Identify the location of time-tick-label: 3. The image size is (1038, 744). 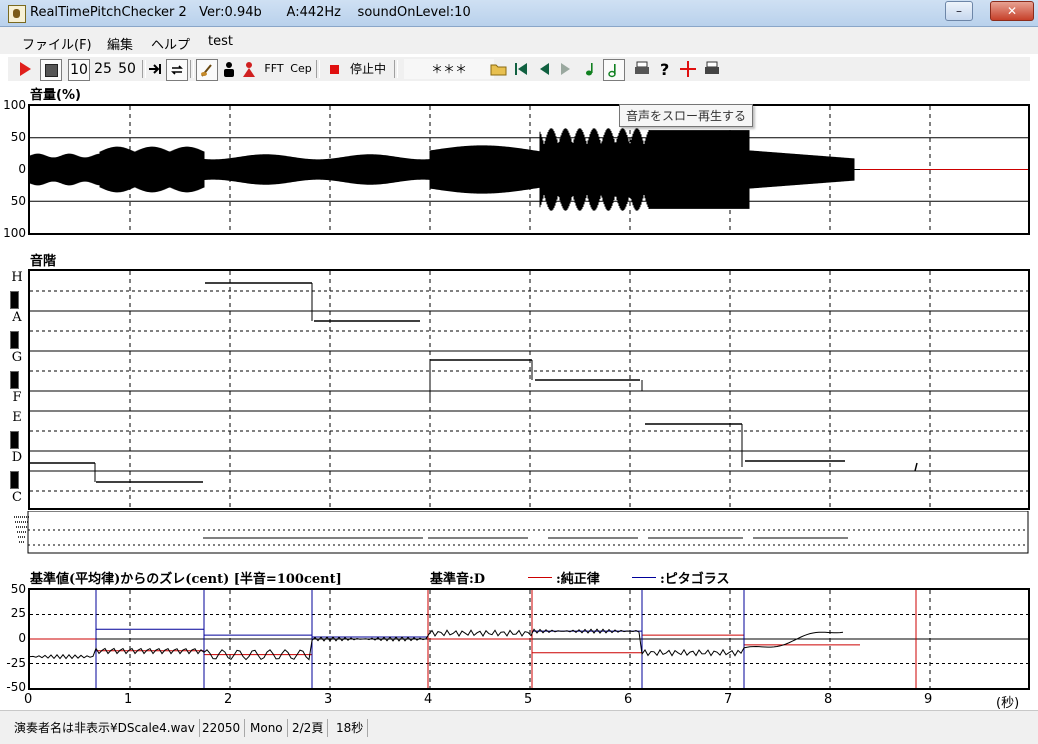
(328, 699).